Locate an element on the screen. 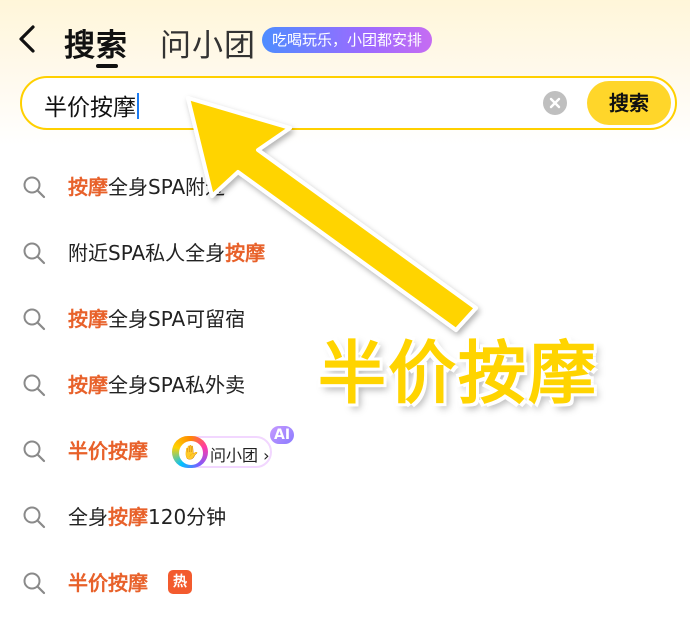  suggestion-text: 附近SPA私人全身按摩 is located at coordinates (166, 251).